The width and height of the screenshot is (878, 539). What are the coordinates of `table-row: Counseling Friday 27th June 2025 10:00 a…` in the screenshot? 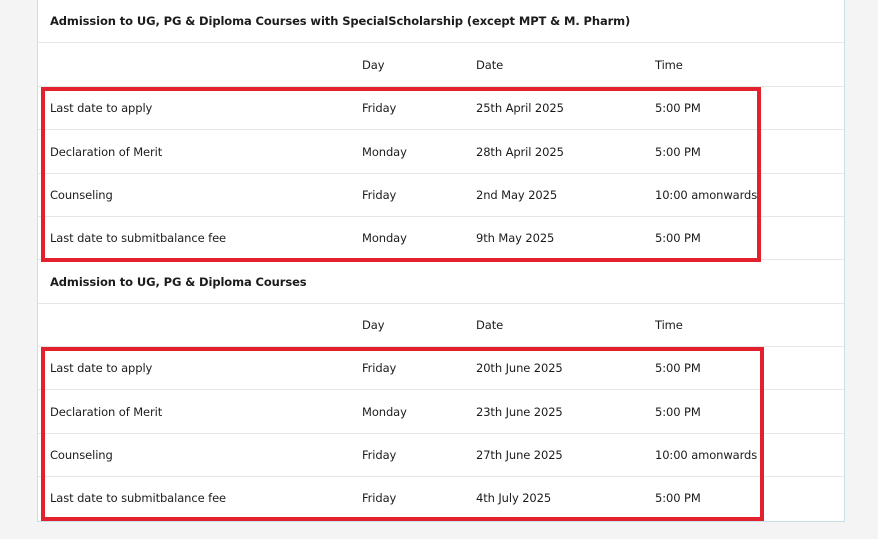 It's located at (441, 455).